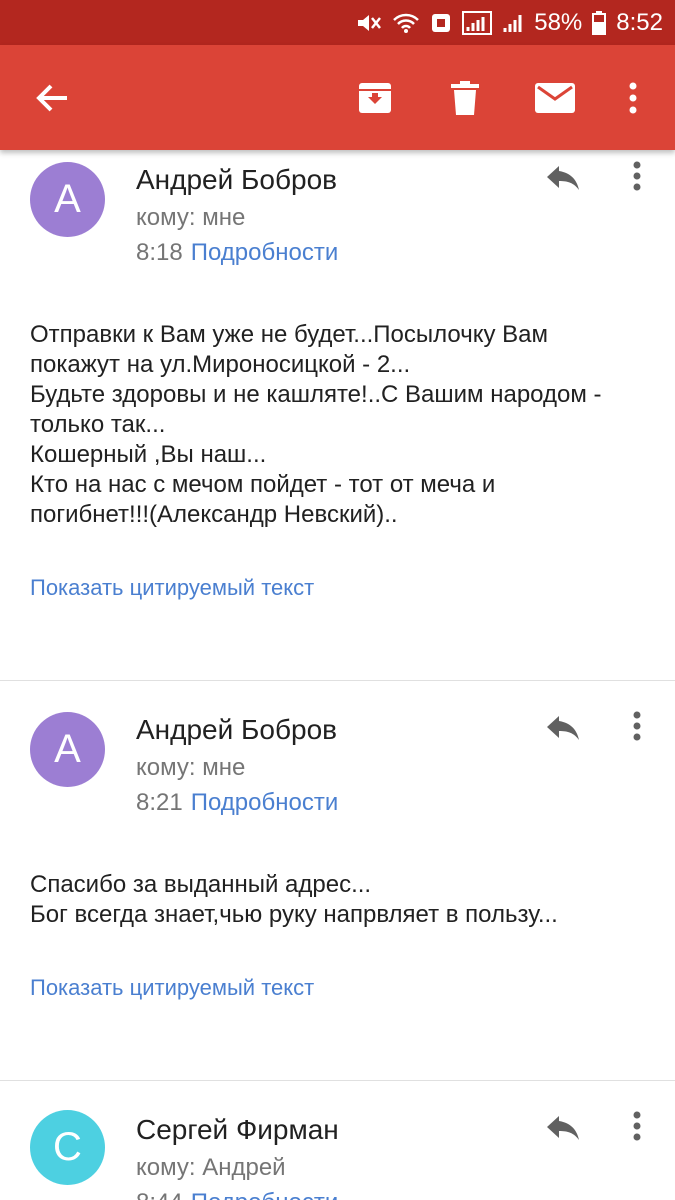 This screenshot has width=675, height=1200. I want to click on more-options-button, so click(633, 97).